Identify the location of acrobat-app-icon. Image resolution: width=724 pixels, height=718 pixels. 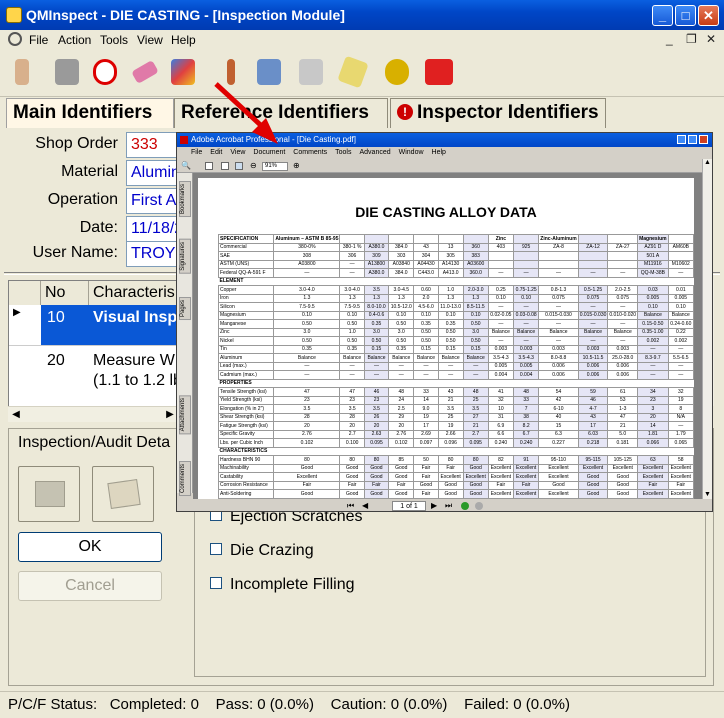
(184, 140).